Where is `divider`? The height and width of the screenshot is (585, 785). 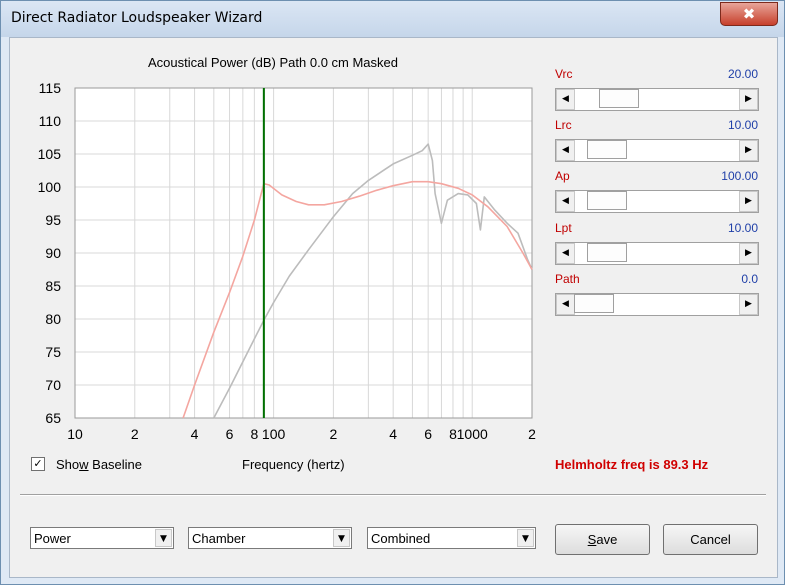
divider is located at coordinates (393, 495).